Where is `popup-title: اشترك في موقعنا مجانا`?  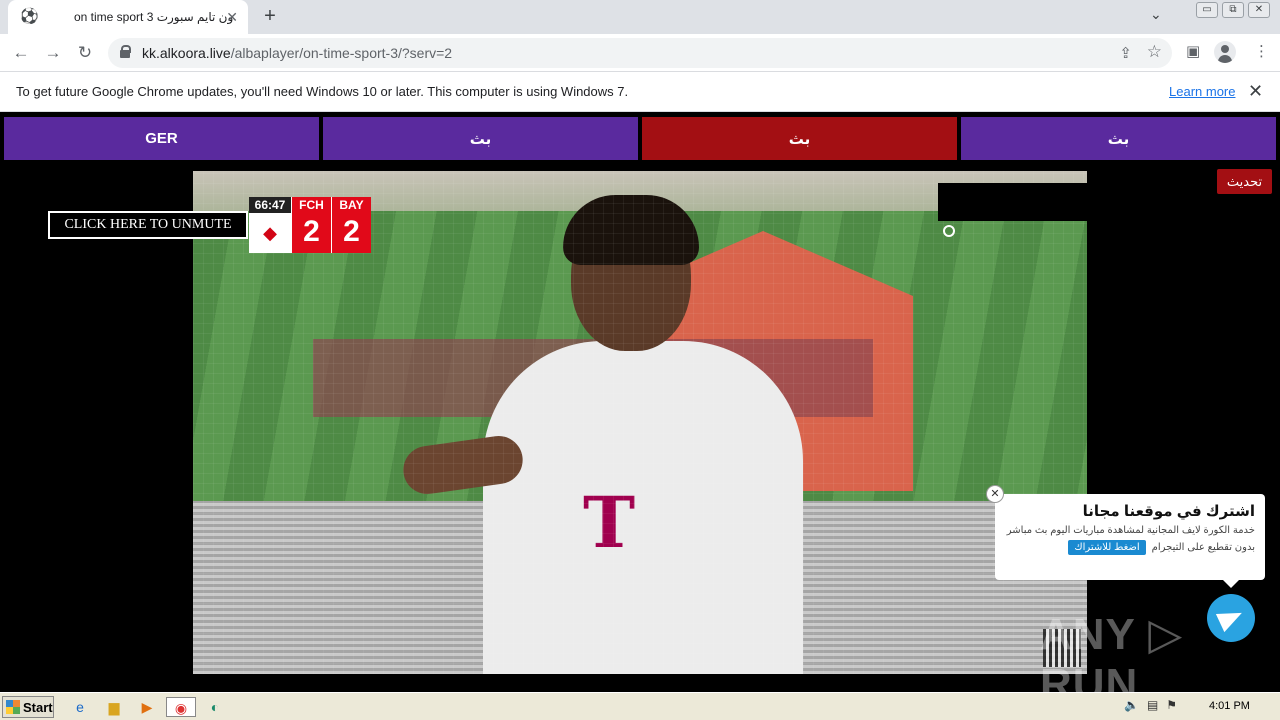
popup-title: اشترك في موقعنا مجانا is located at coordinates (1168, 511).